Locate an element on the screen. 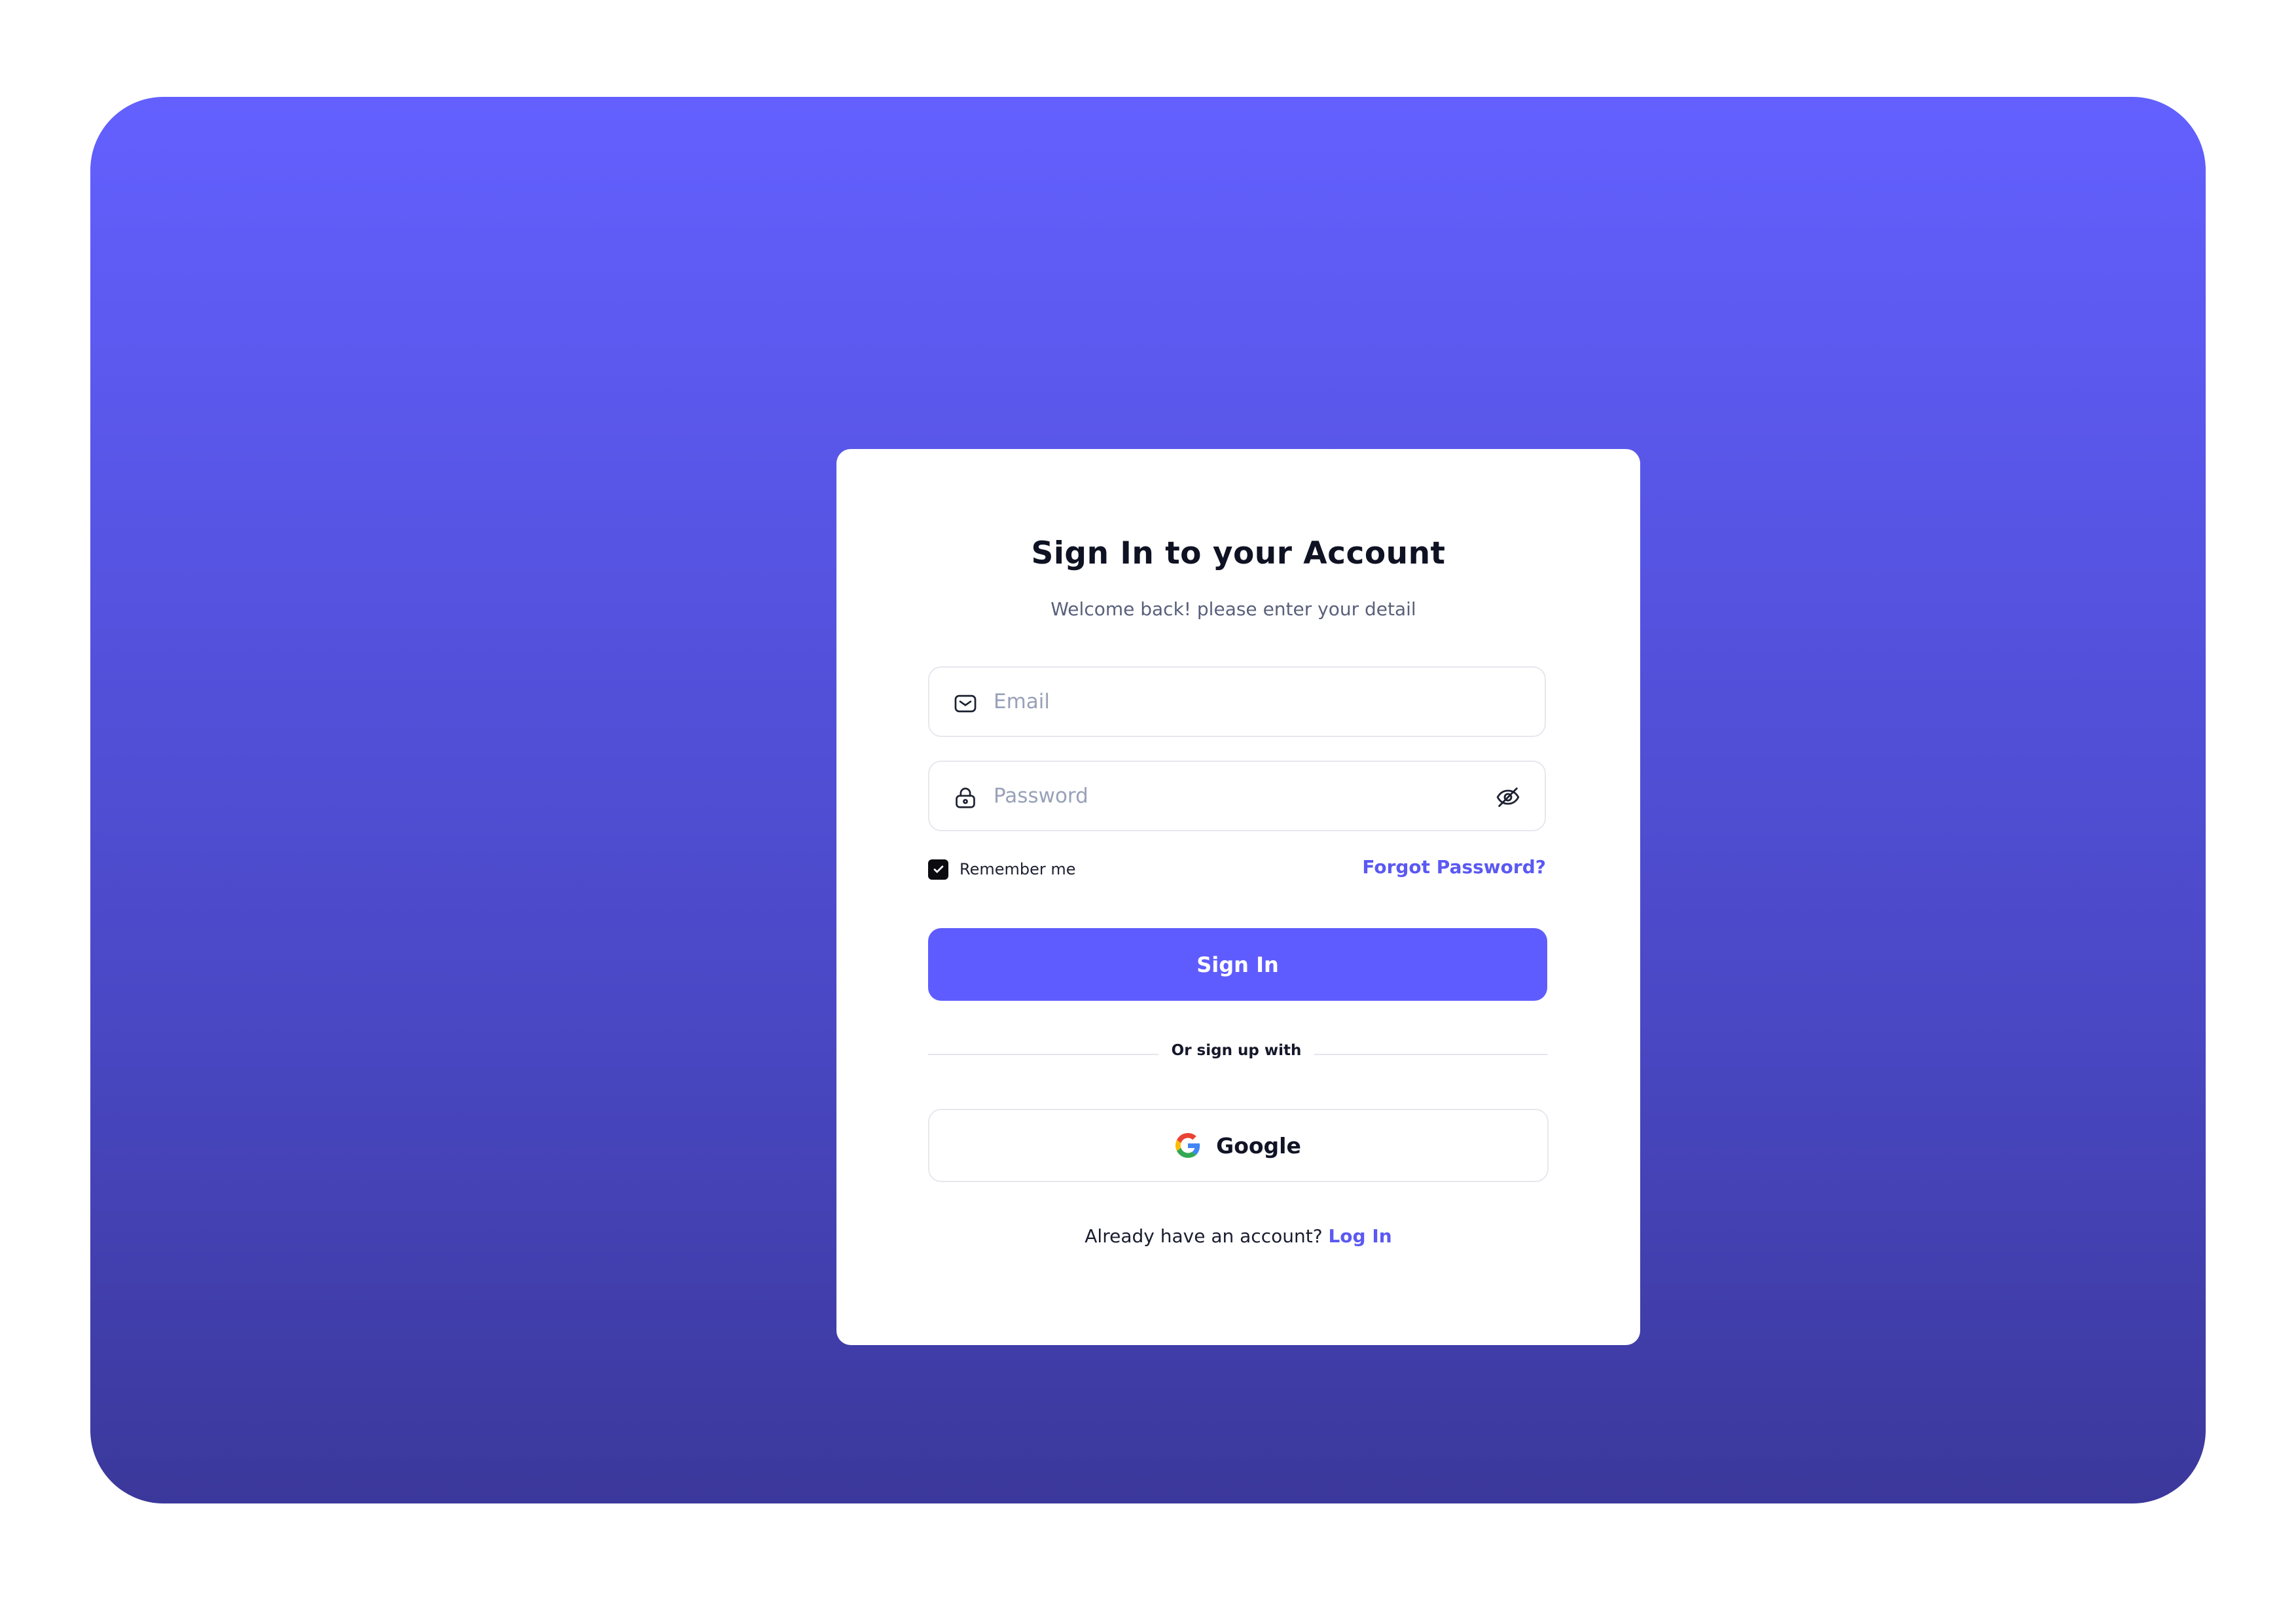 Image resolution: width=2296 pixels, height=1601 pixels. sign-in-button: Sign In is located at coordinates (1237, 964).